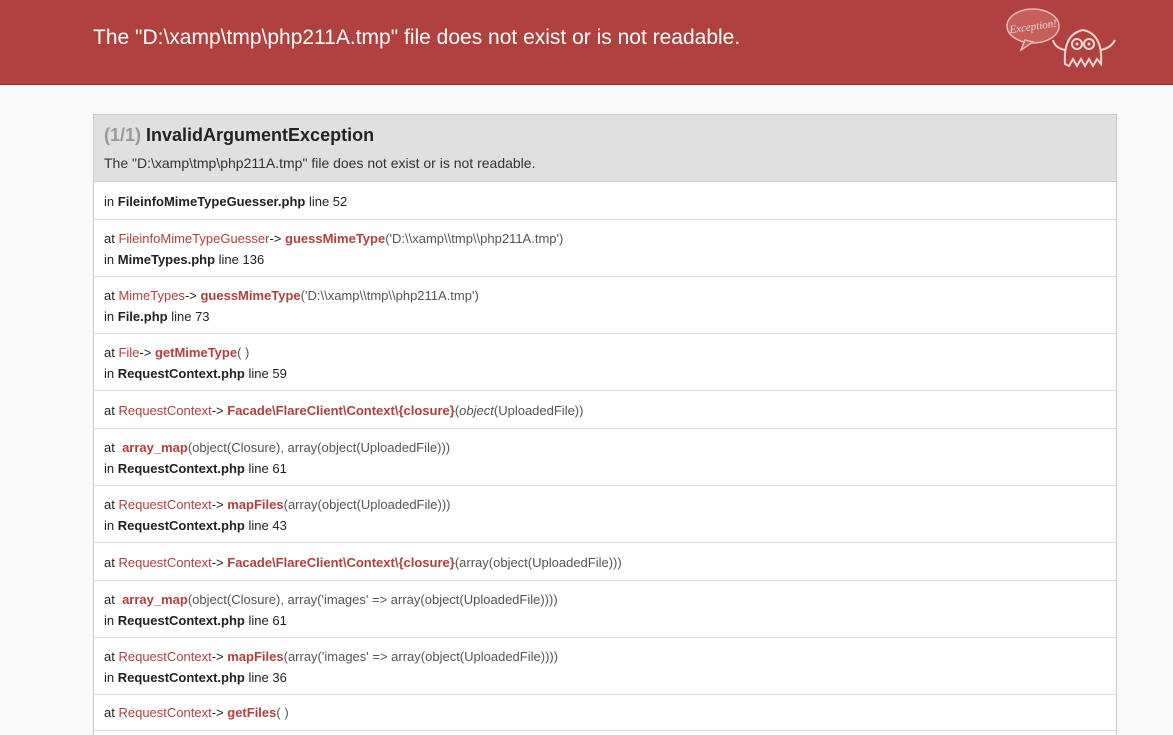 The height and width of the screenshot is (735, 1173). I want to click on trace-location: in RequestContext.php line 36, so click(195, 677).